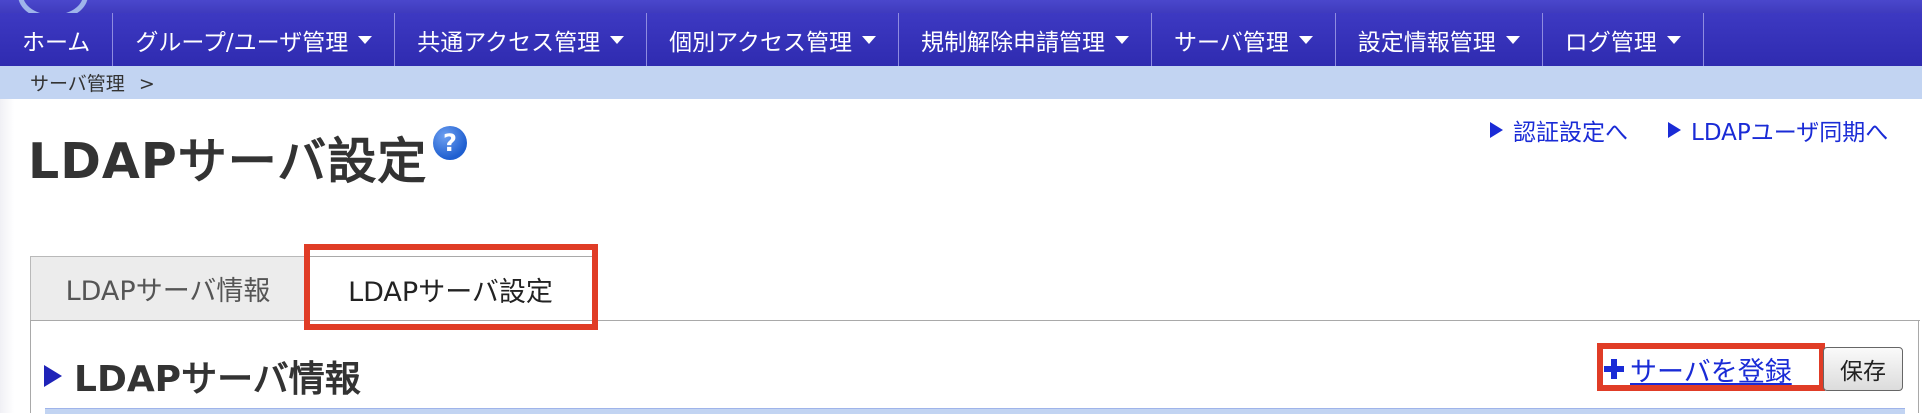  What do you see at coordinates (7, 256) in the screenshot?
I see `left-edge-shadow` at bounding box center [7, 256].